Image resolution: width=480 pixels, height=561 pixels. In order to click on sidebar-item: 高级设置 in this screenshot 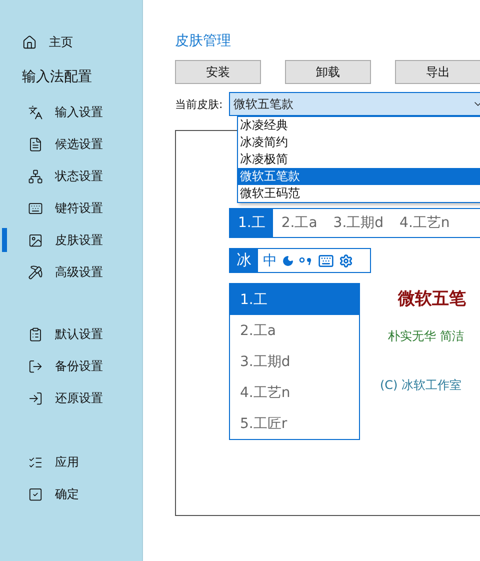, I will do `click(71, 272)`.